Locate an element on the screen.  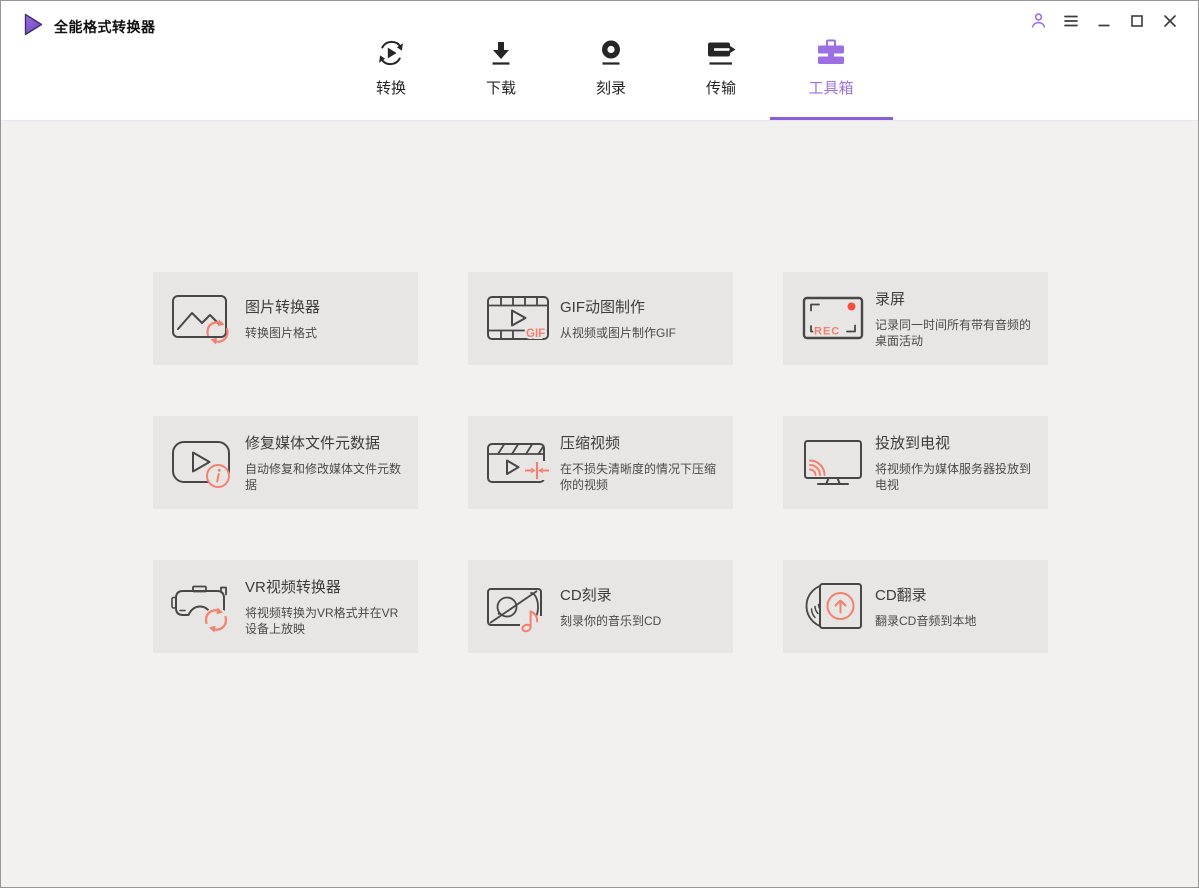
gif-maker-icon: GIF is located at coordinates (518, 319).